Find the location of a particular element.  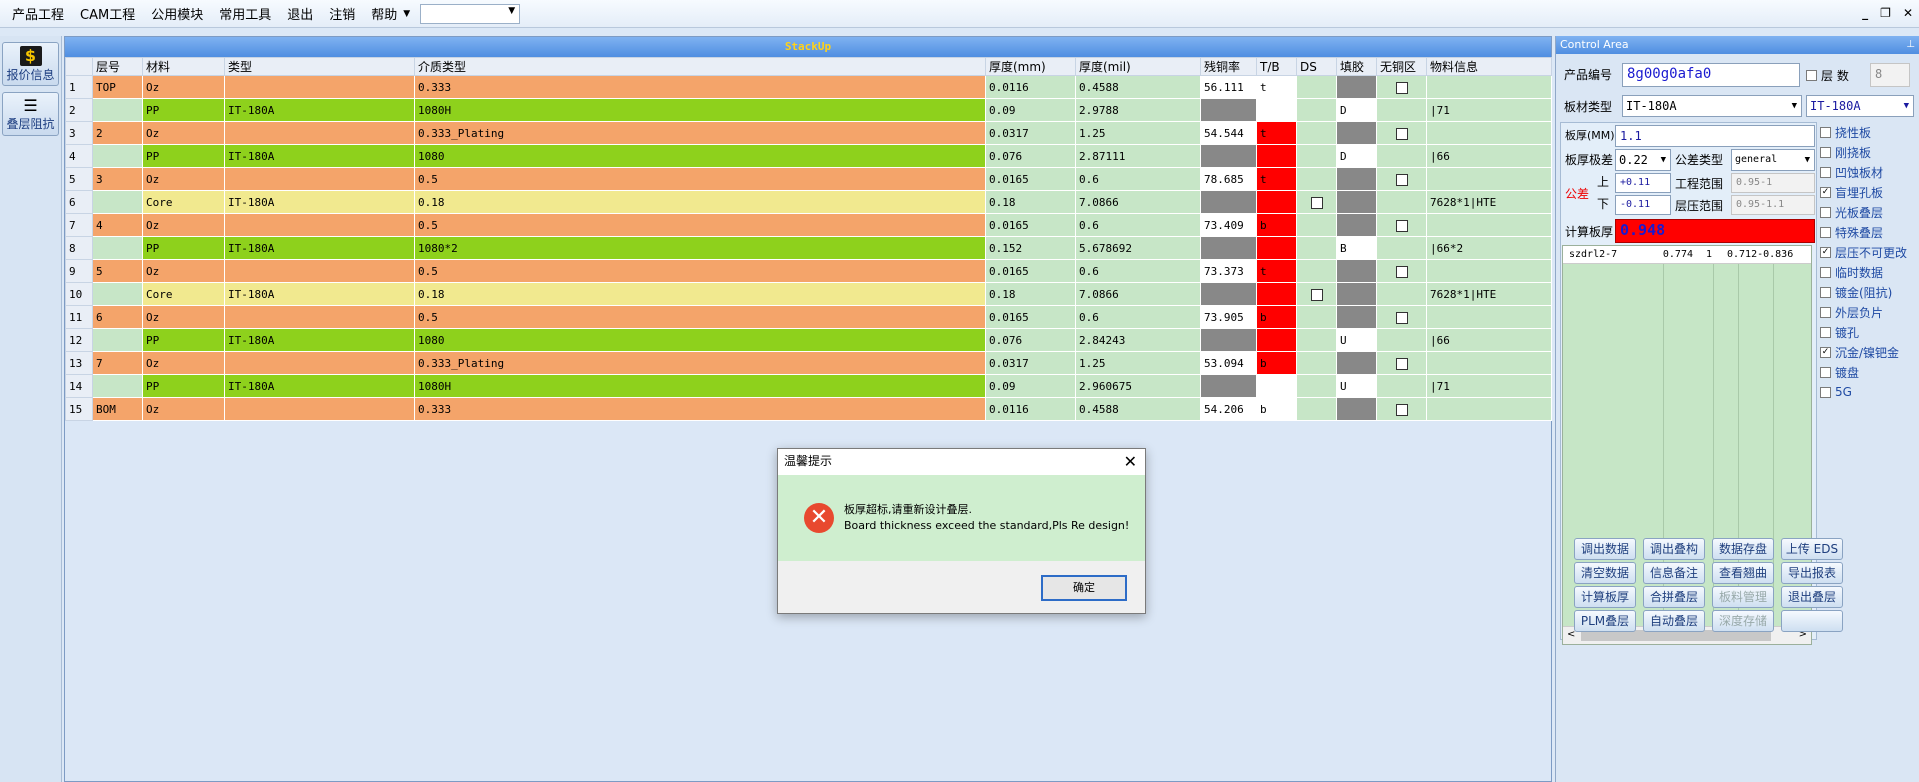

material-info-cell: 7628*1|HTE is located at coordinates (1489, 202).